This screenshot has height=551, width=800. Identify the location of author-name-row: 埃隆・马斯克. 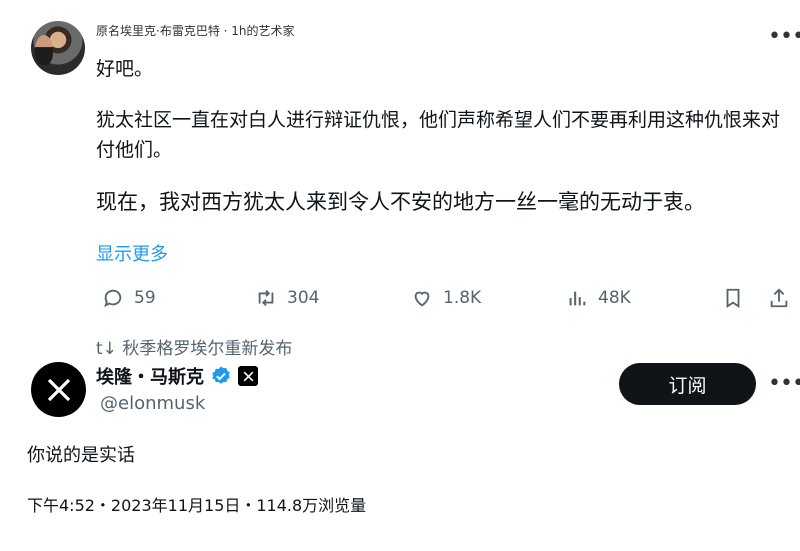
(177, 376).